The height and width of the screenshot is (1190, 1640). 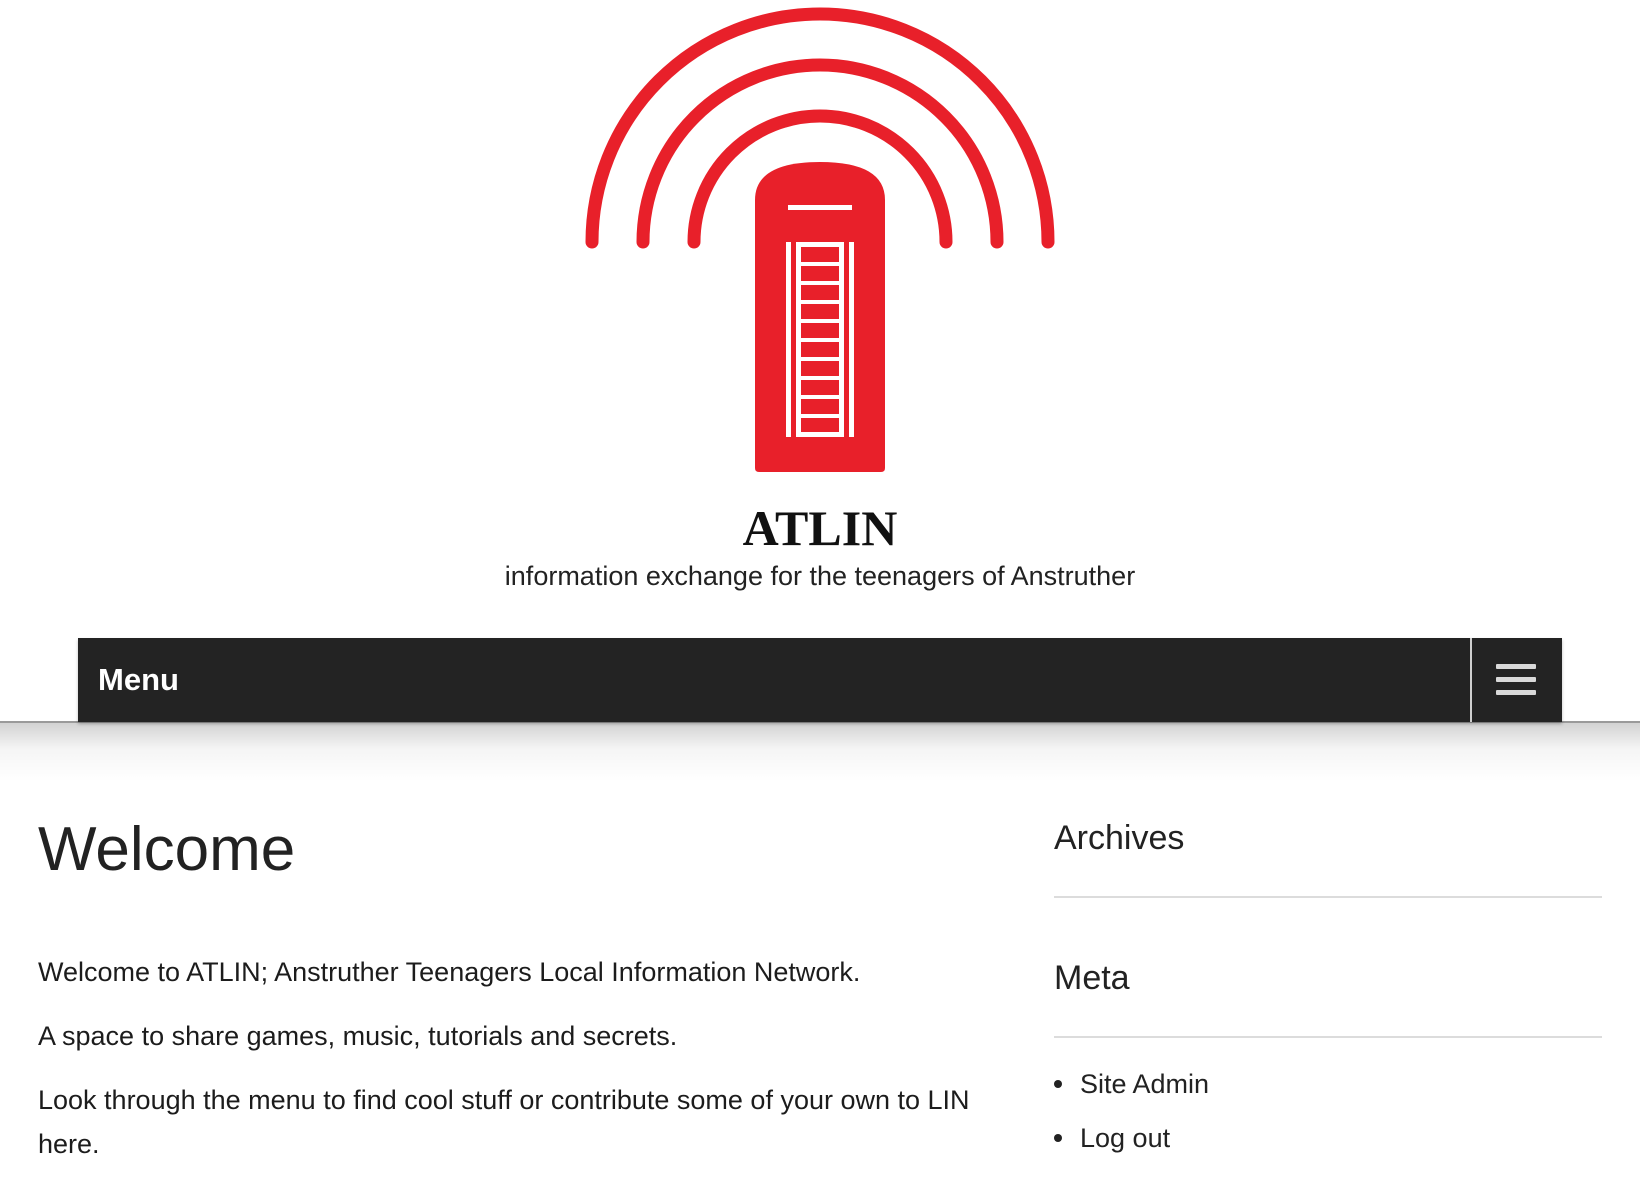 What do you see at coordinates (138, 680) in the screenshot?
I see `menu-label: Menu` at bounding box center [138, 680].